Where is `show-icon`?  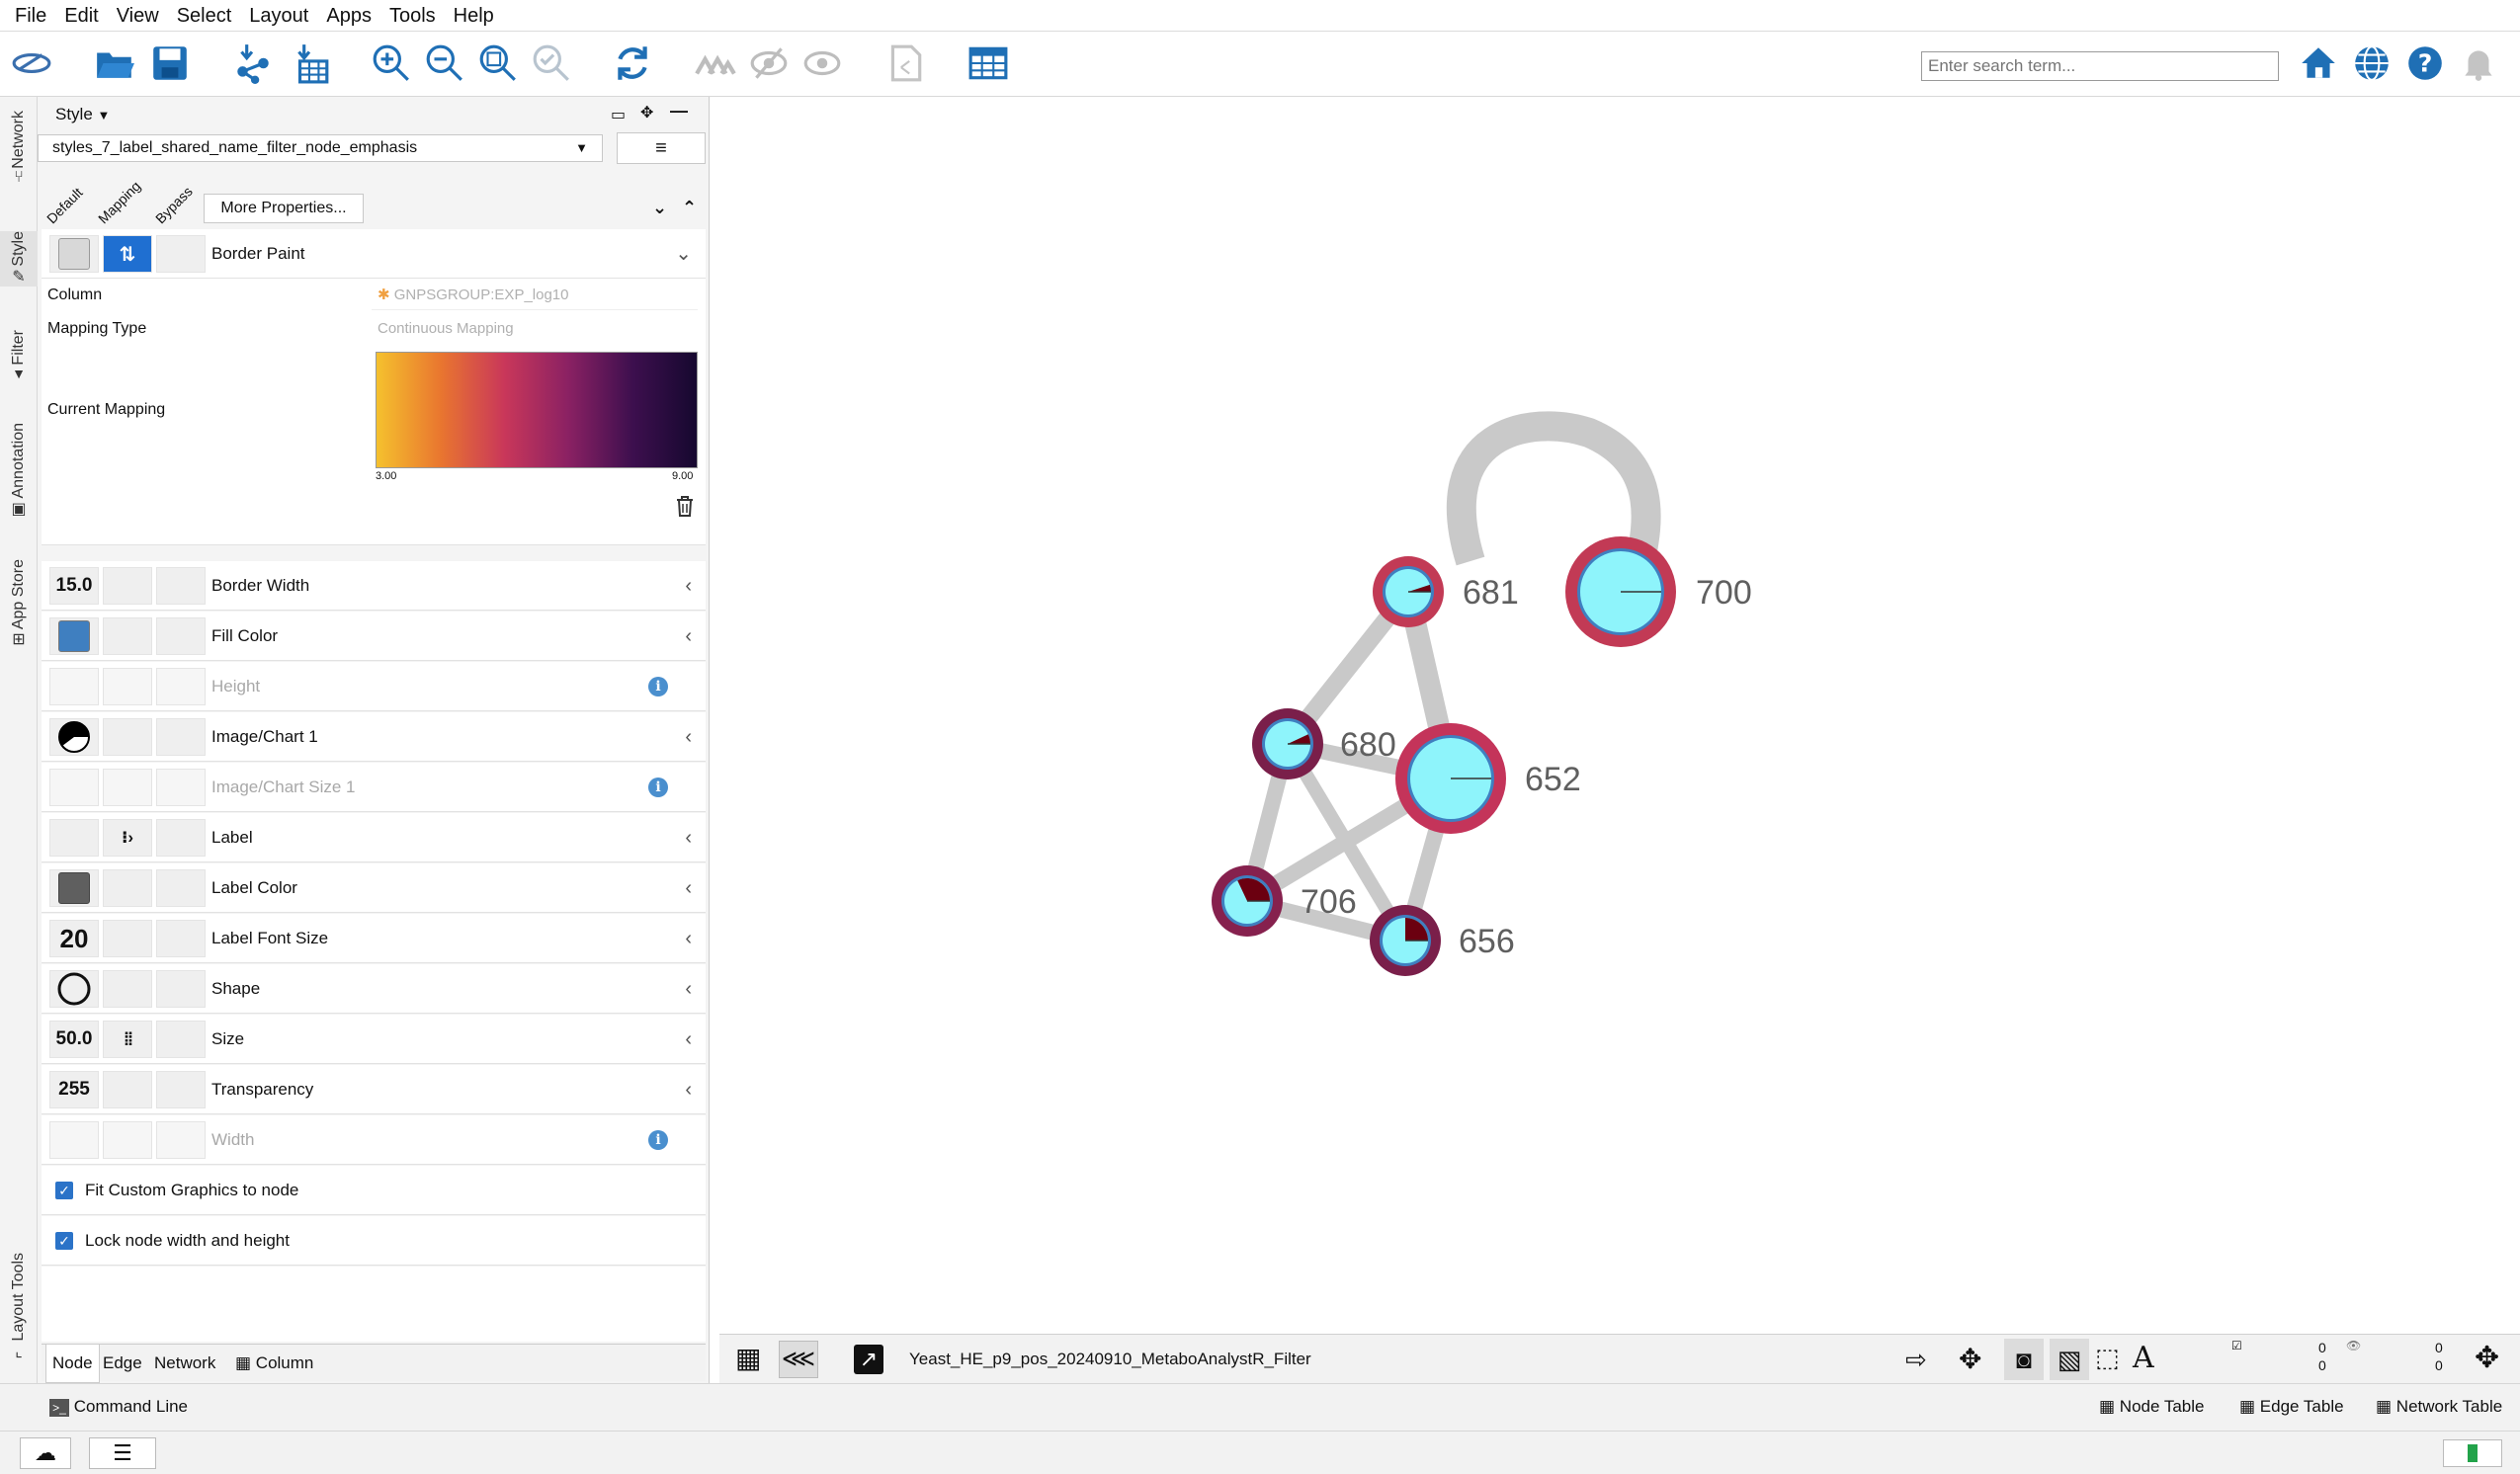 show-icon is located at coordinates (822, 64).